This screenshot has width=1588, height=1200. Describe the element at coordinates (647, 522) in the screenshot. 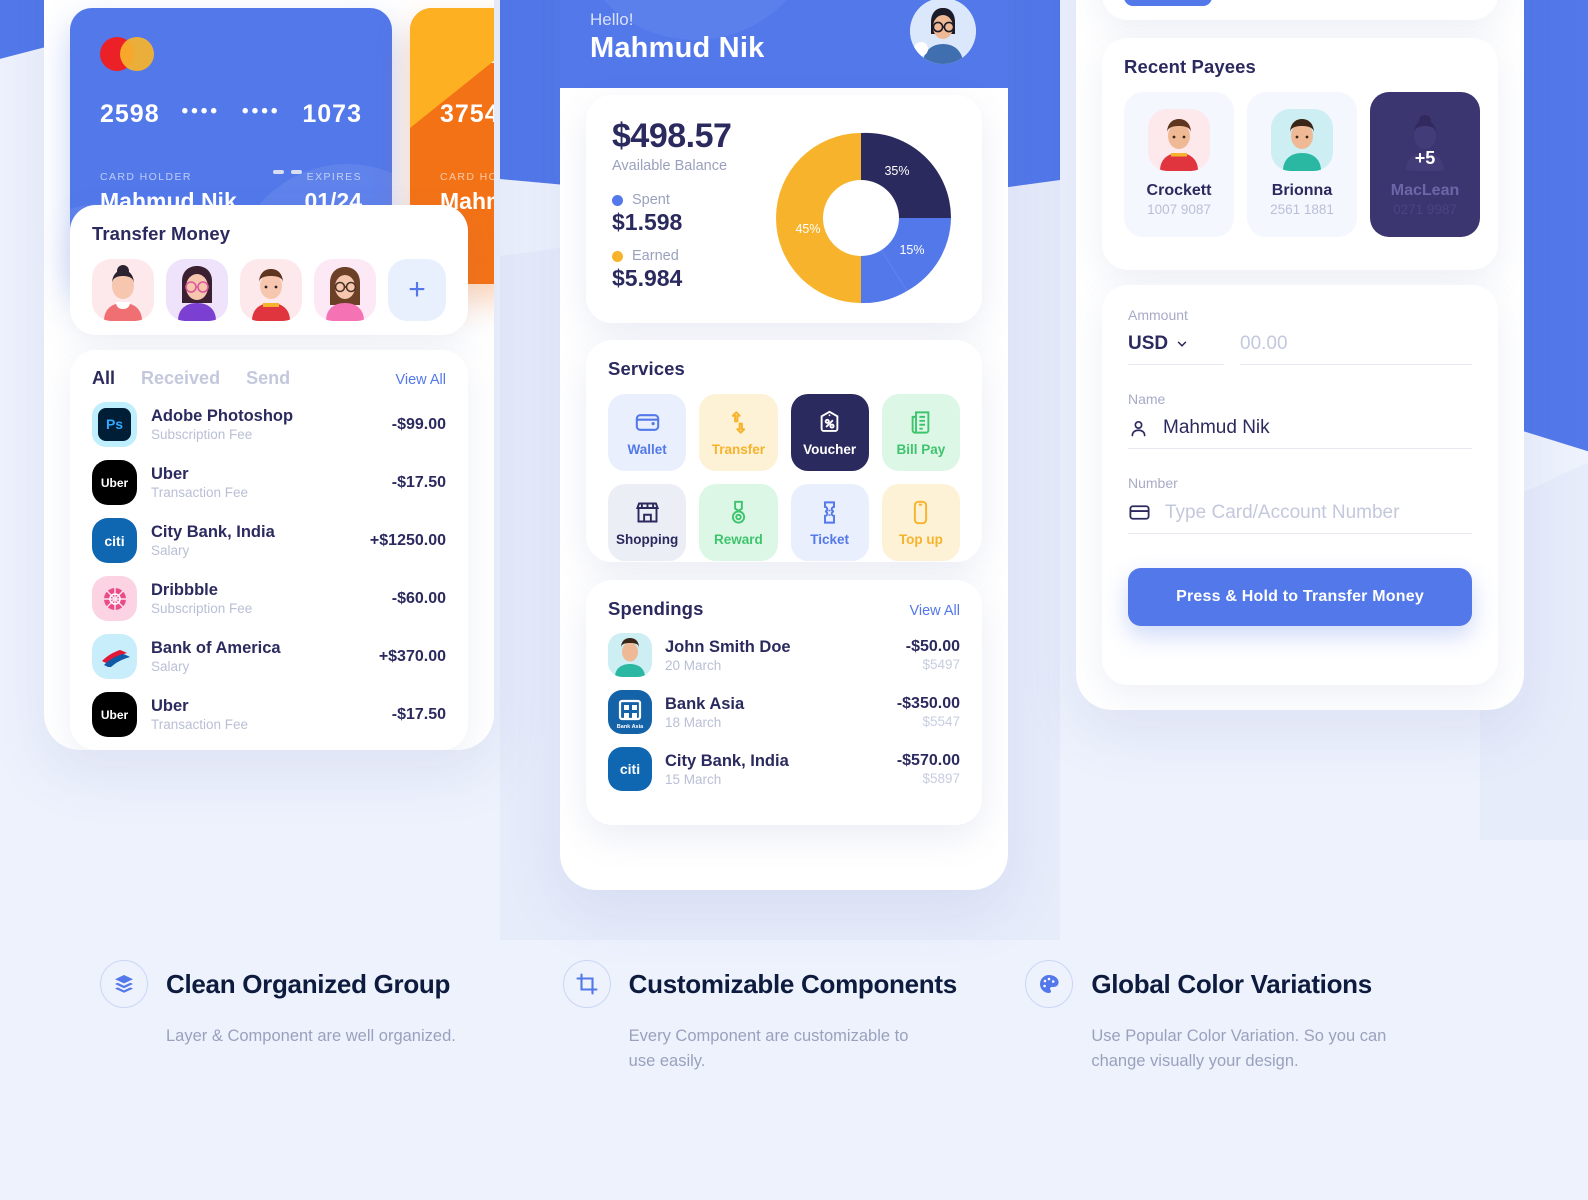

I see `service-shopping: Shopping` at that location.